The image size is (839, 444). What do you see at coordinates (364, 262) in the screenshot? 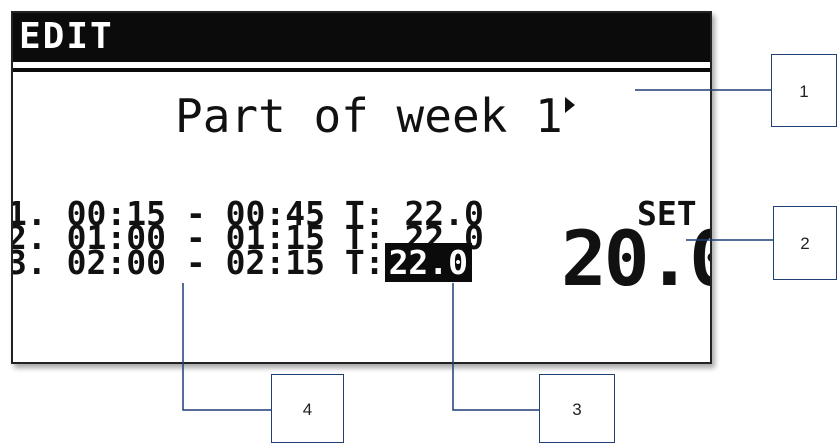
I see `row-temp-label: T:` at bounding box center [364, 262].